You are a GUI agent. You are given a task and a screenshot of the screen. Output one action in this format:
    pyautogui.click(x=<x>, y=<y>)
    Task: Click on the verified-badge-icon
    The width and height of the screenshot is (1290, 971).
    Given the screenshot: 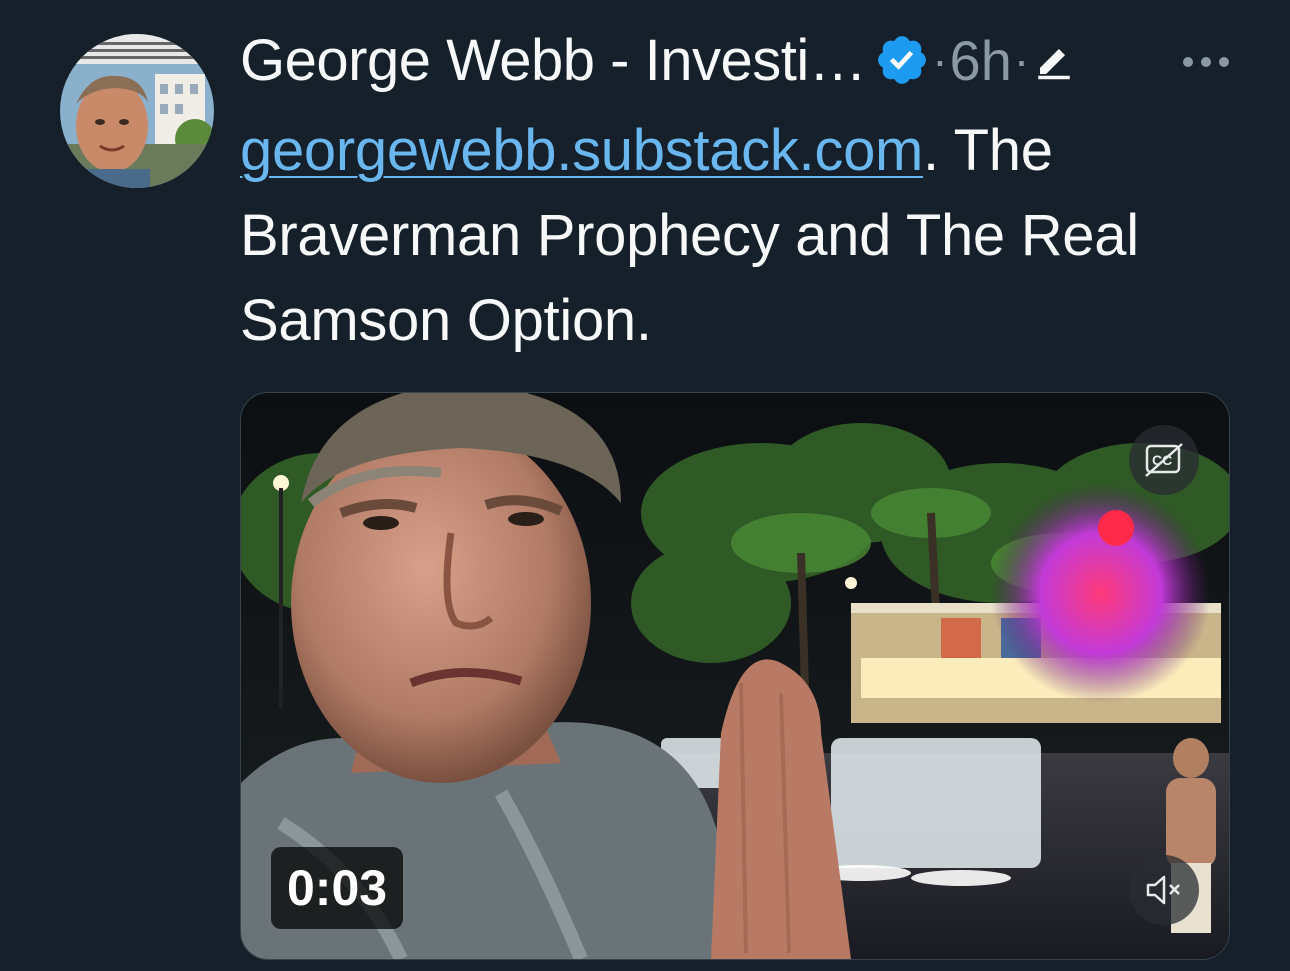 What is the action you would take?
    pyautogui.click(x=902, y=60)
    